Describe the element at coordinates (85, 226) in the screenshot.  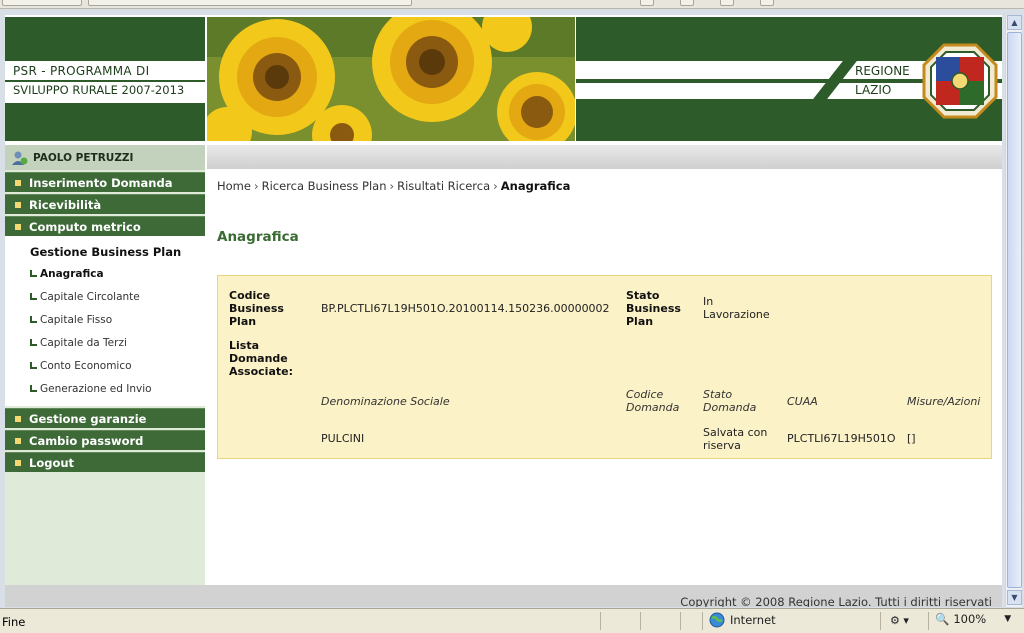
I see `menu-item-label: Computo metrico` at that location.